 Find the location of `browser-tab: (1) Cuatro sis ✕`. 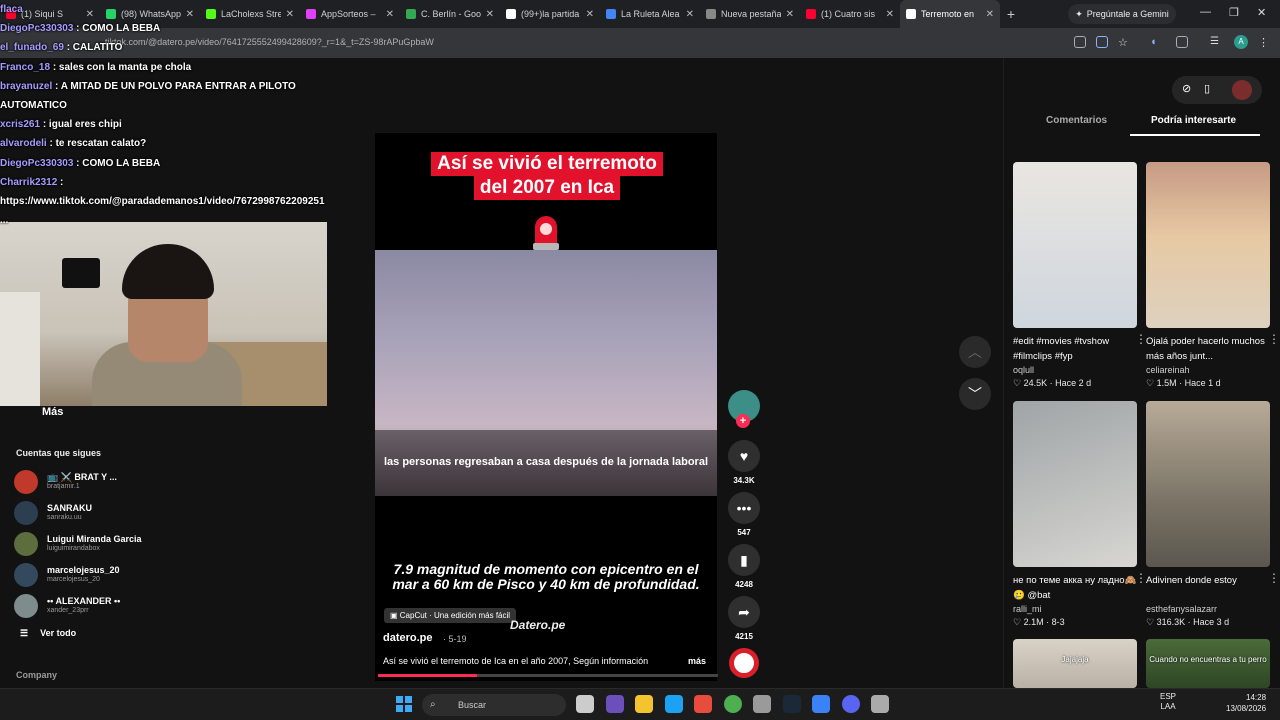

browser-tab: (1) Cuatro sis ✕ is located at coordinates (850, 14).